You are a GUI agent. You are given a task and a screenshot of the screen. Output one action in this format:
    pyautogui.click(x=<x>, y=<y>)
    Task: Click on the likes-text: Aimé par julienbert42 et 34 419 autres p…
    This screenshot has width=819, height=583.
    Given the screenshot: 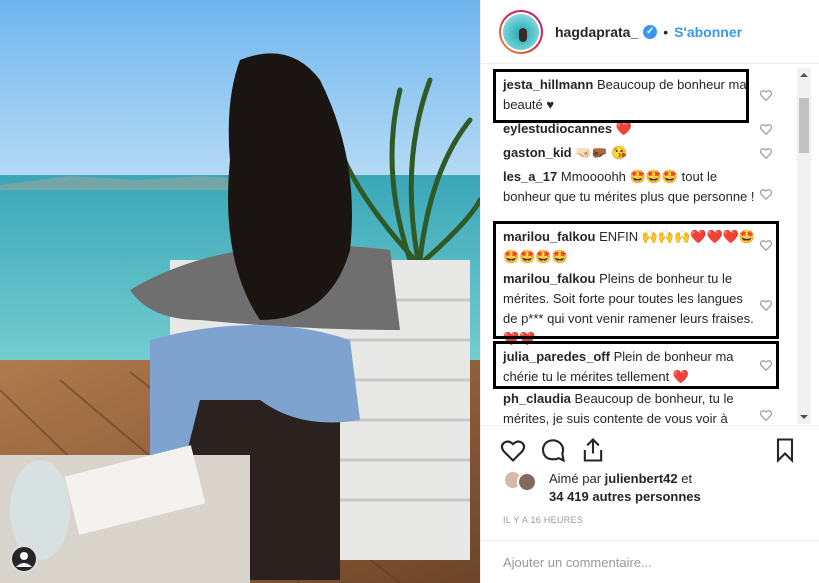 What is the action you would take?
    pyautogui.click(x=625, y=488)
    